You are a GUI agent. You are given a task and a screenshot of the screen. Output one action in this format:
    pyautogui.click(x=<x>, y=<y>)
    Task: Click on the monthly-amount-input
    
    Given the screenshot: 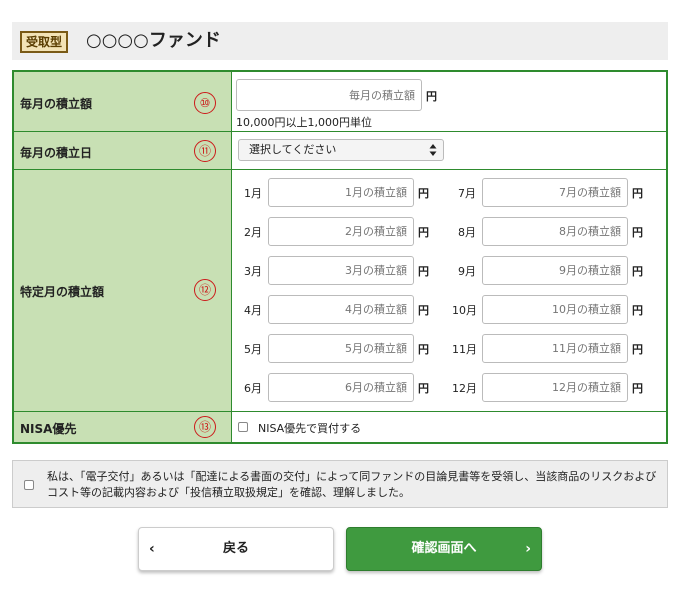 What is the action you would take?
    pyautogui.click(x=329, y=95)
    